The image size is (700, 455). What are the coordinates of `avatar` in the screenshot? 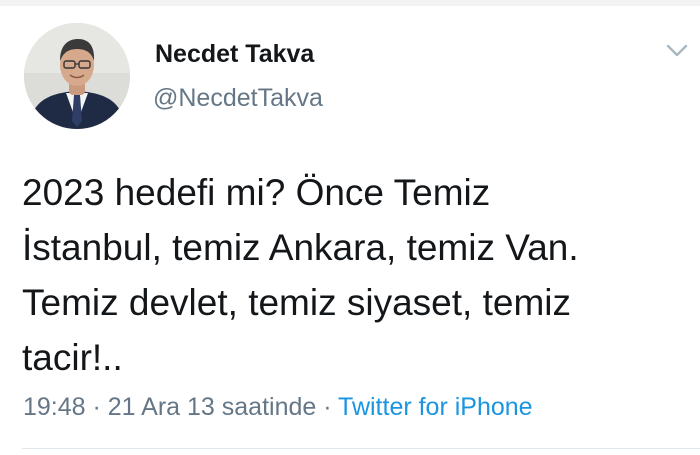 It's located at (77, 76).